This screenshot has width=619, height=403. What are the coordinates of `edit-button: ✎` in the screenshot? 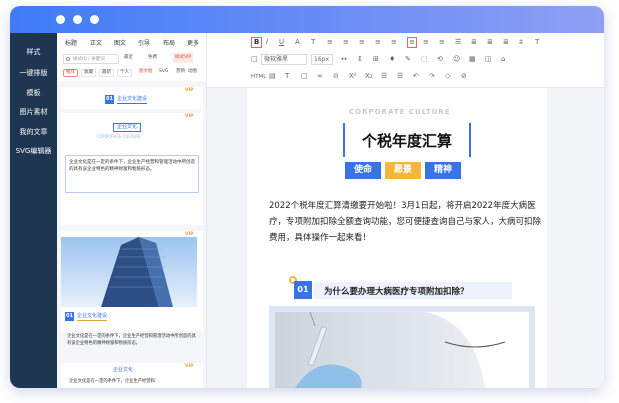 It's located at (408, 59).